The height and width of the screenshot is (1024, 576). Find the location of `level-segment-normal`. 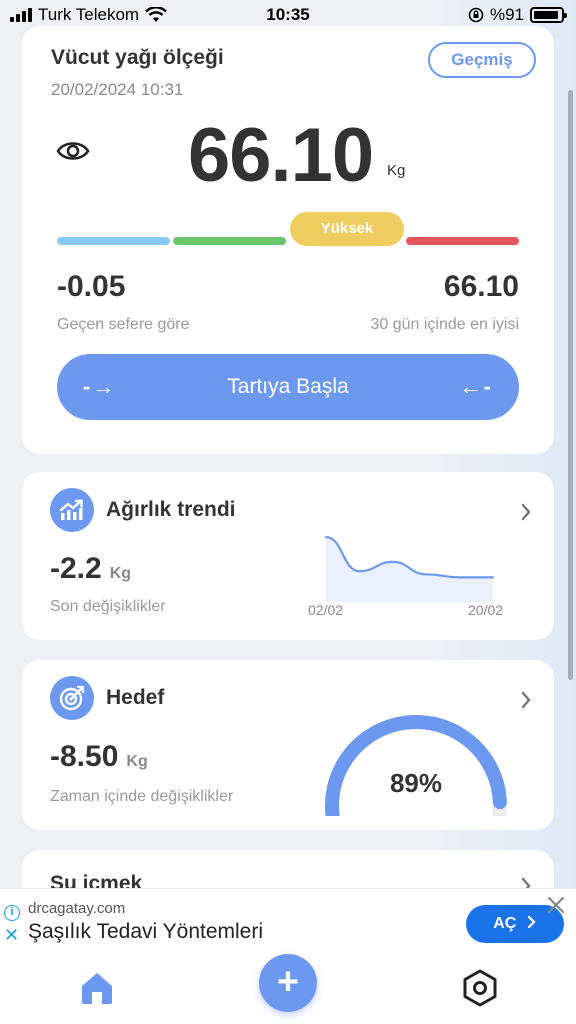

level-segment-normal is located at coordinates (229, 241).